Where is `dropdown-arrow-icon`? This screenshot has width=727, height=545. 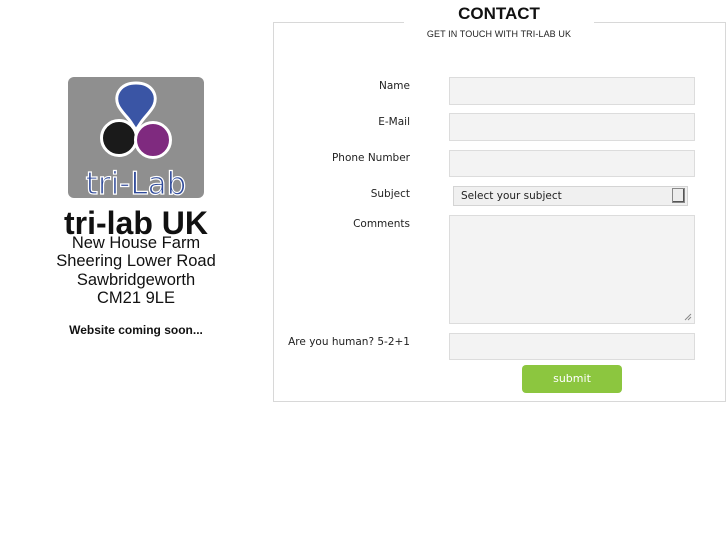 dropdown-arrow-icon is located at coordinates (678, 195).